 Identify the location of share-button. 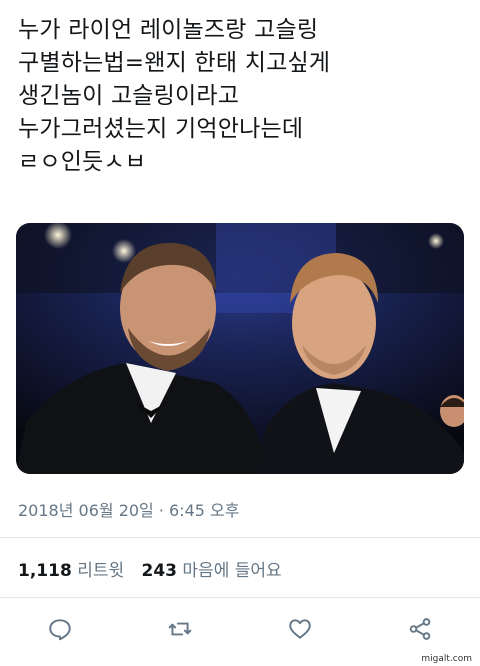
(420, 629).